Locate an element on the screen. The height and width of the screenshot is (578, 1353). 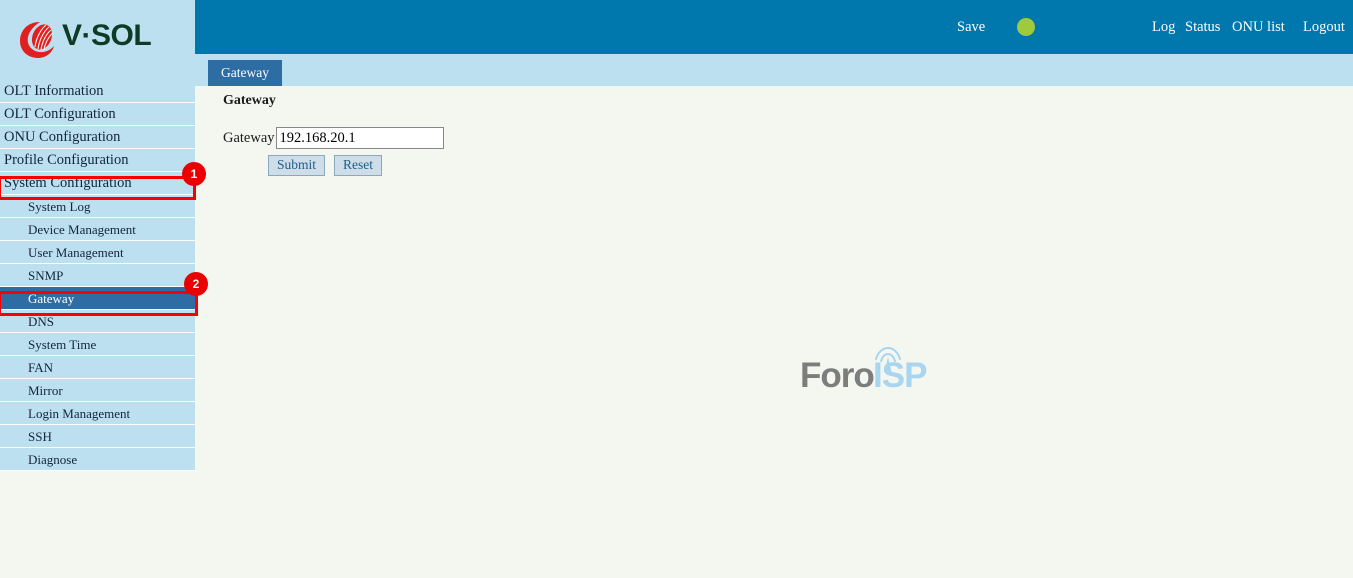
sidebar-item-user-management: User Management is located at coordinates (97, 252).